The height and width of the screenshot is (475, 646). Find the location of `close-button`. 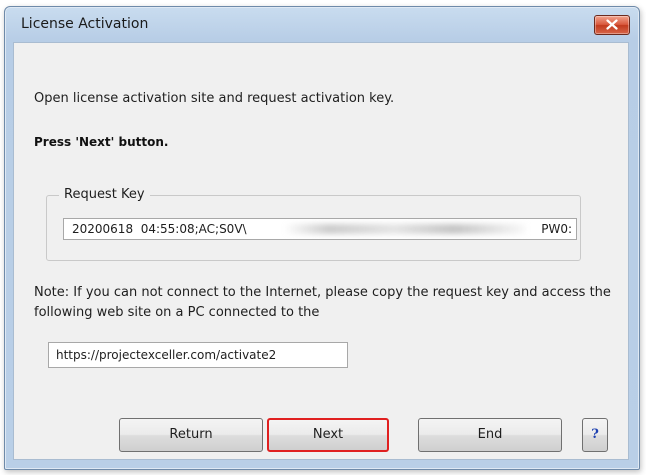

close-button is located at coordinates (612, 25).